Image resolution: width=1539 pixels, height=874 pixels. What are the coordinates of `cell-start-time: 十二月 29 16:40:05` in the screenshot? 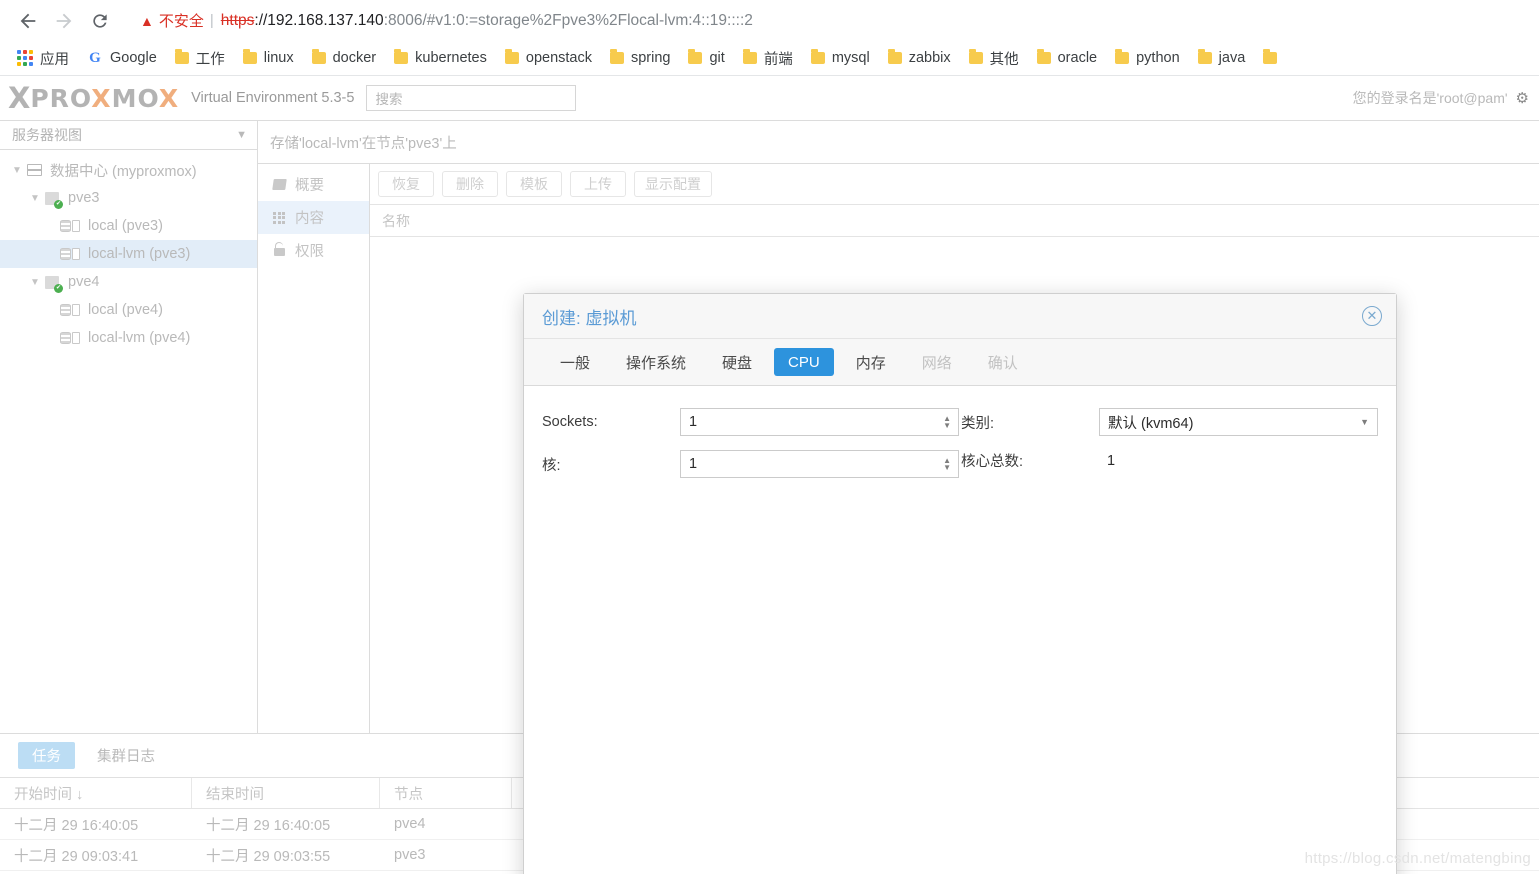 It's located at (76, 825).